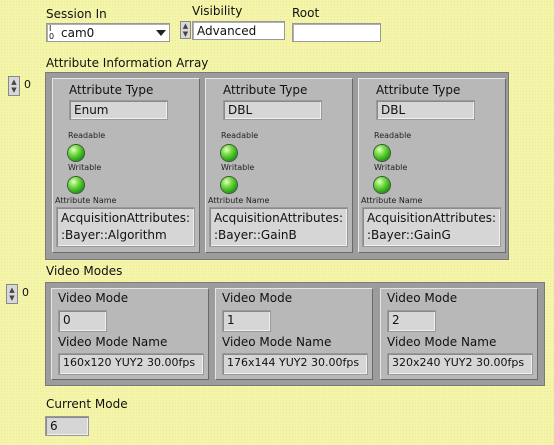 The width and height of the screenshot is (554, 445). Describe the element at coordinates (431, 227) in the screenshot. I see `attribute-name-value: AcquisitionAttributes: :Bayer::GainG` at that location.